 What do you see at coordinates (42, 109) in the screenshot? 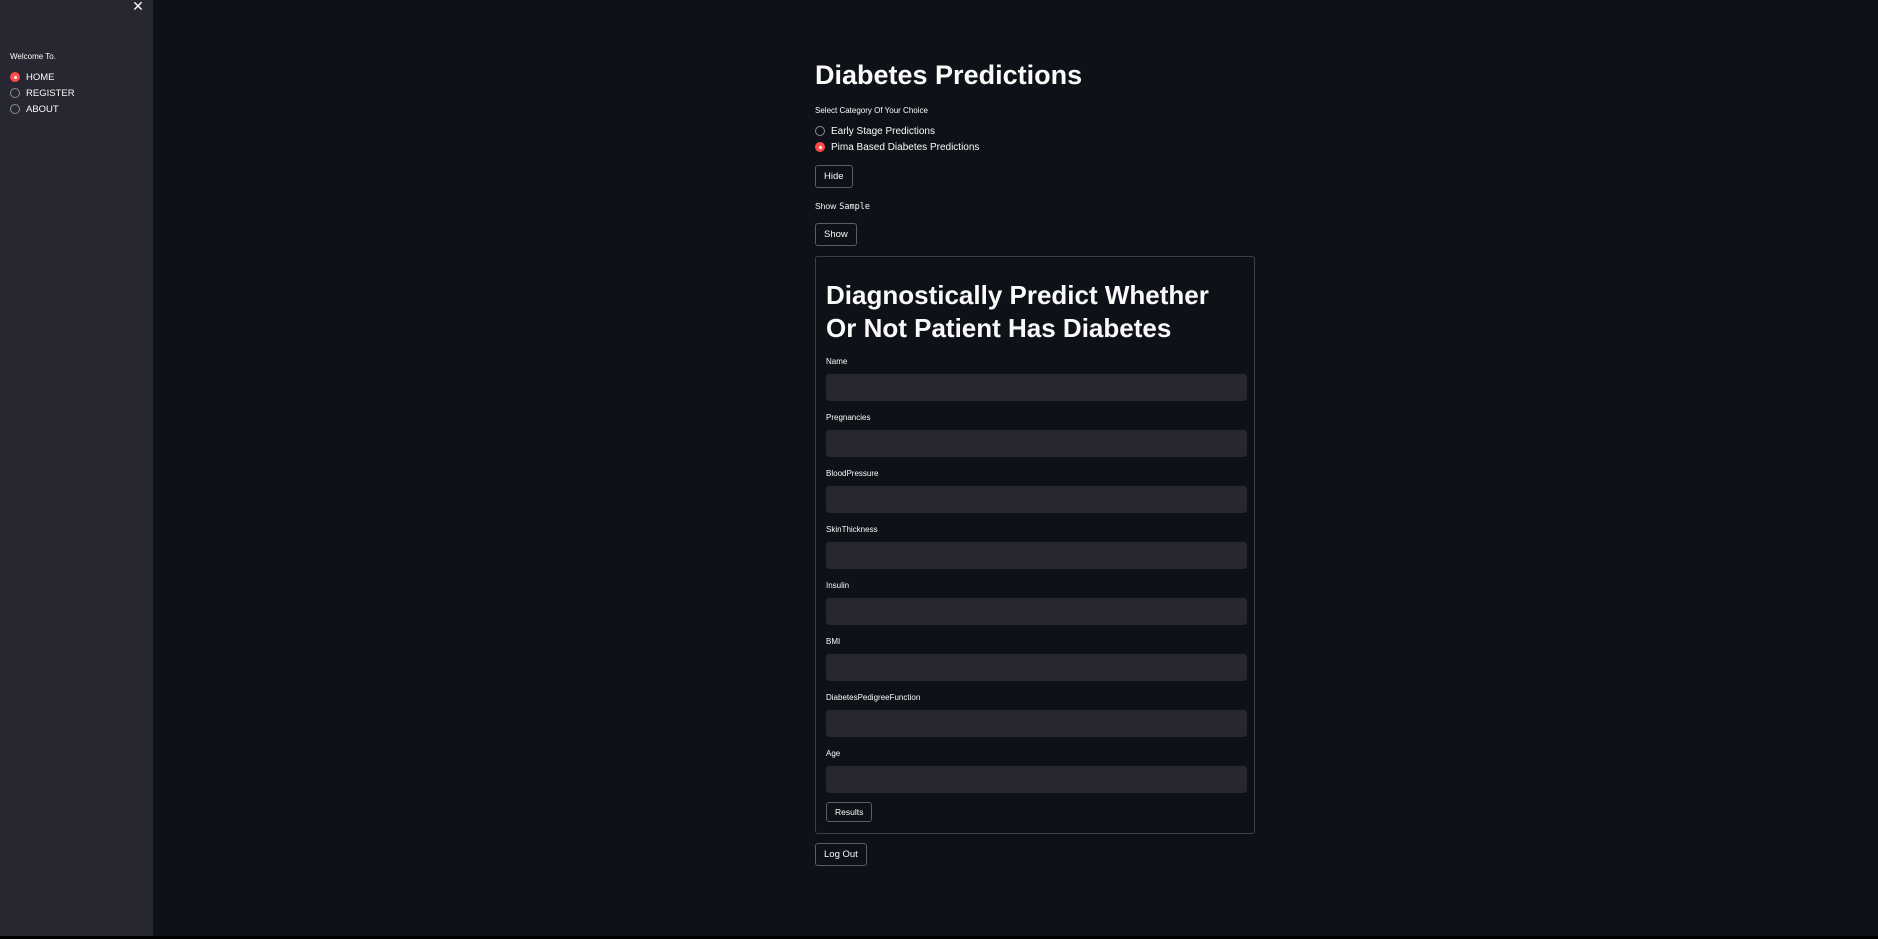
I see `sidebar-item-label: ABOUT` at bounding box center [42, 109].